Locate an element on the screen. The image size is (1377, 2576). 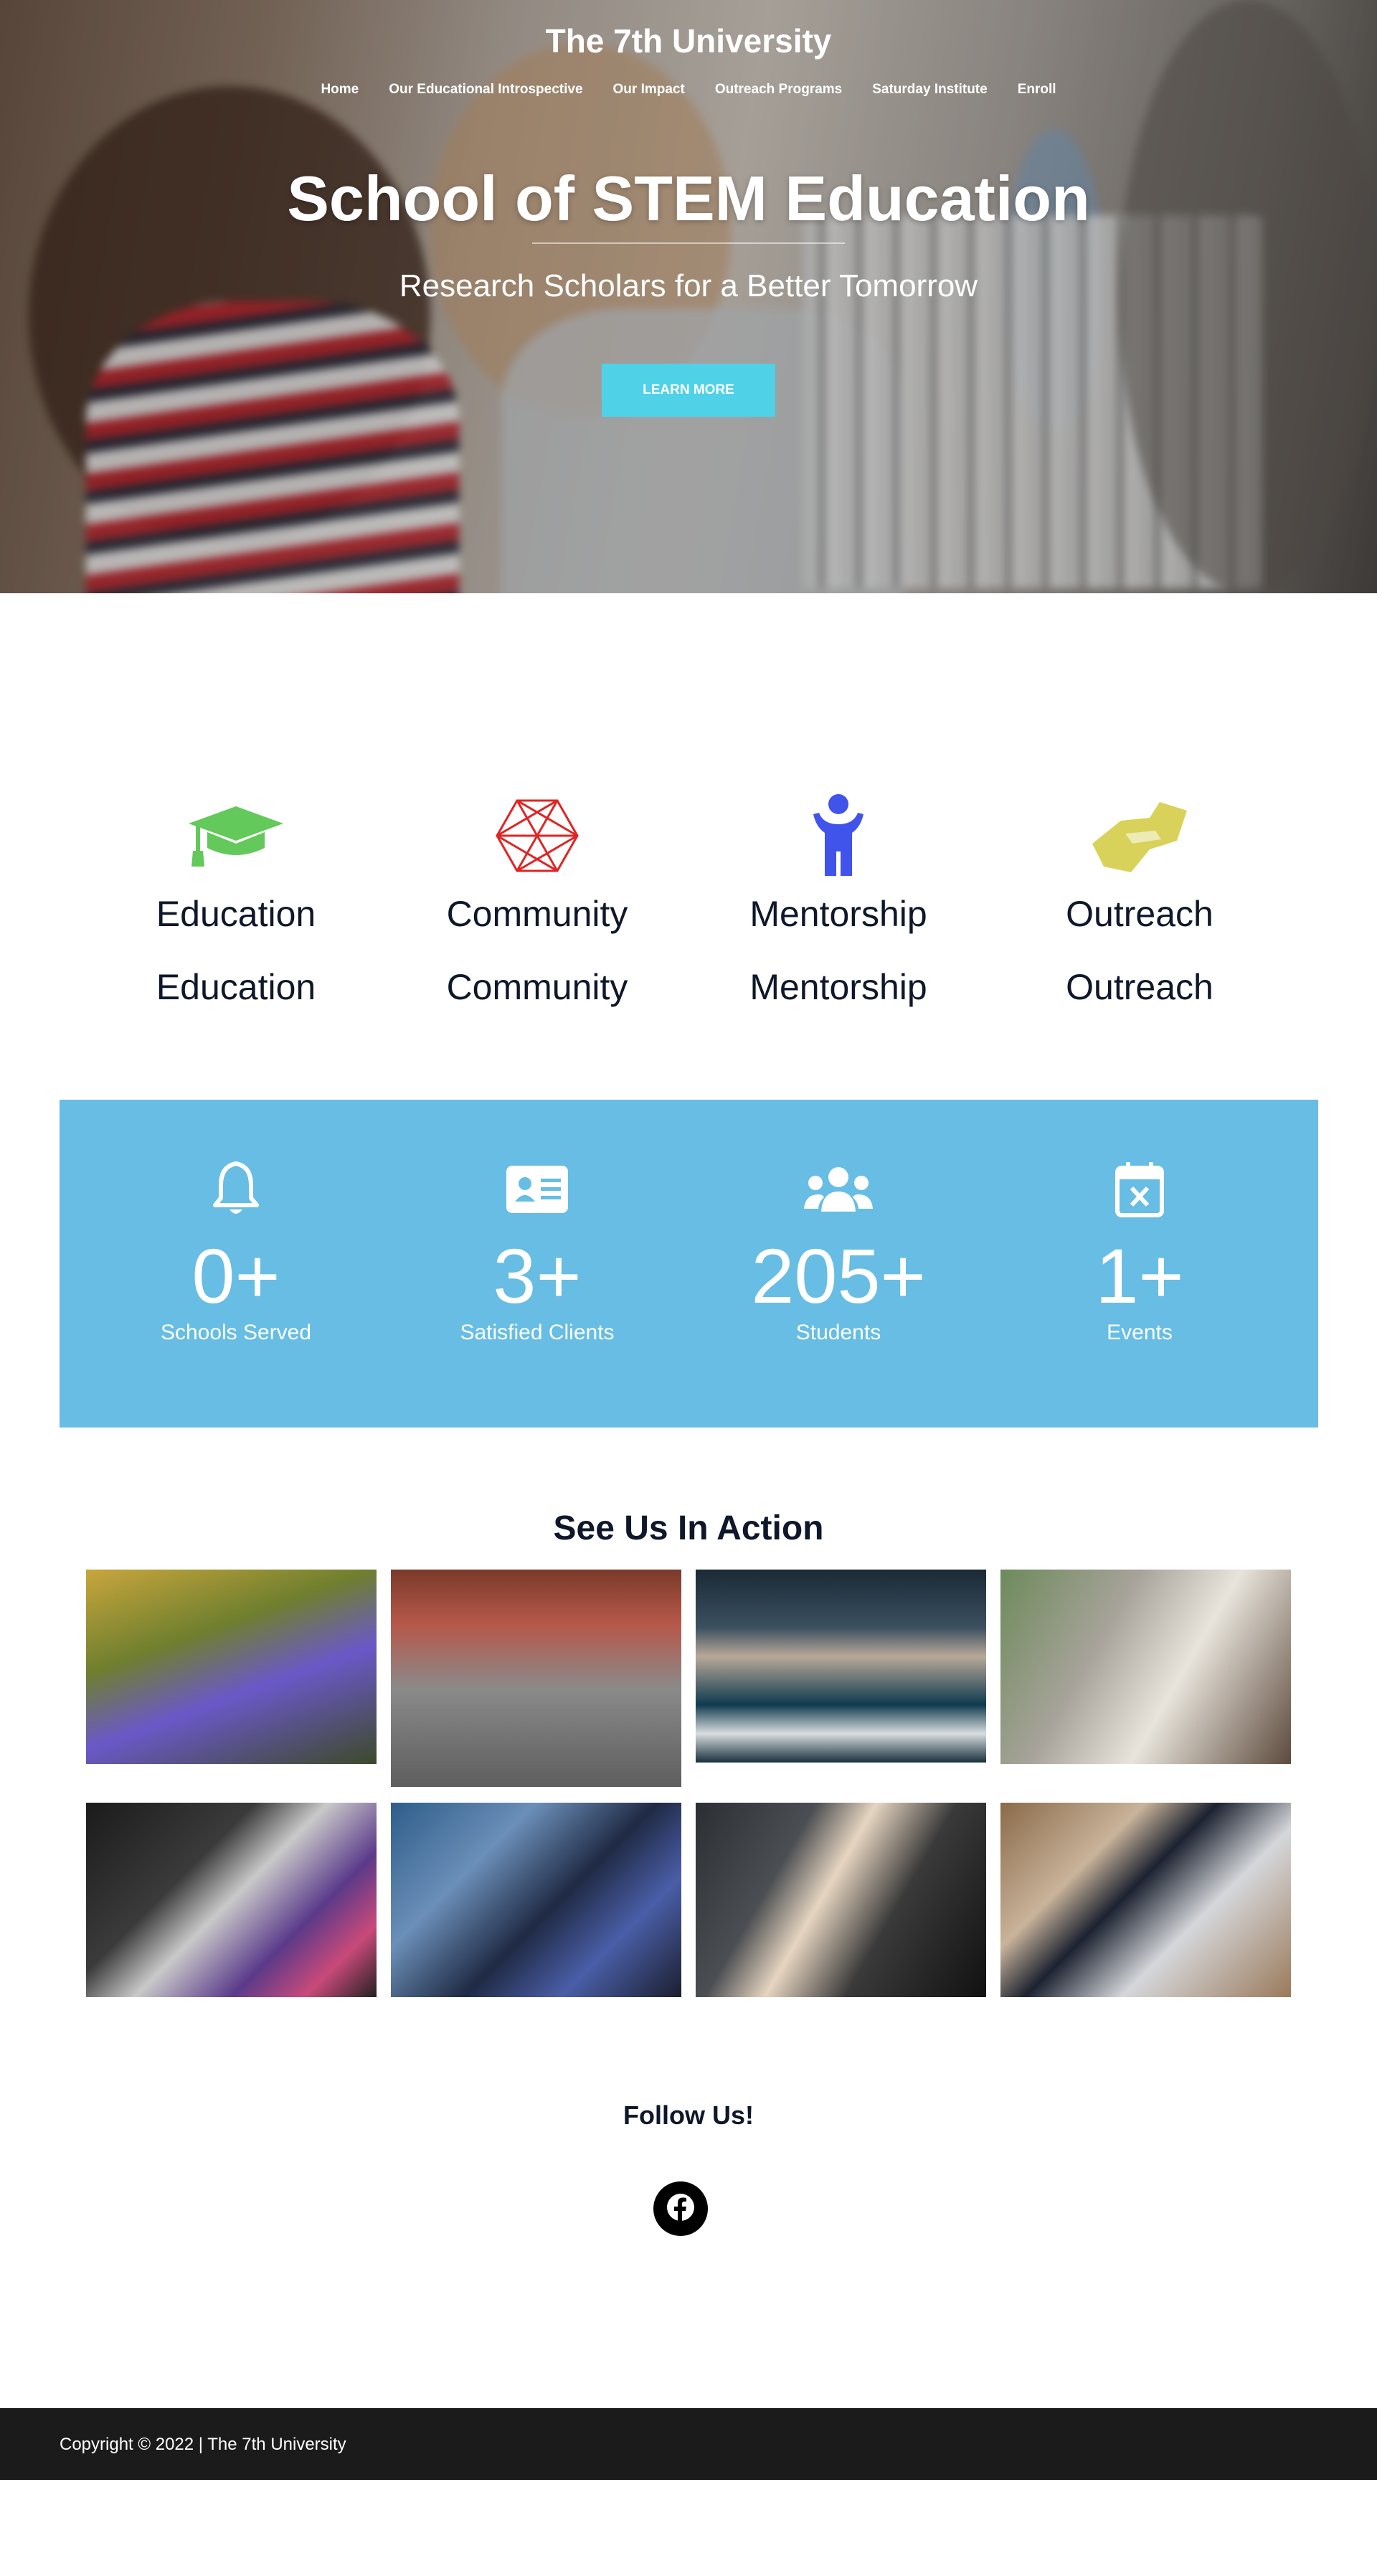
facebook-button is located at coordinates (680, 2208).